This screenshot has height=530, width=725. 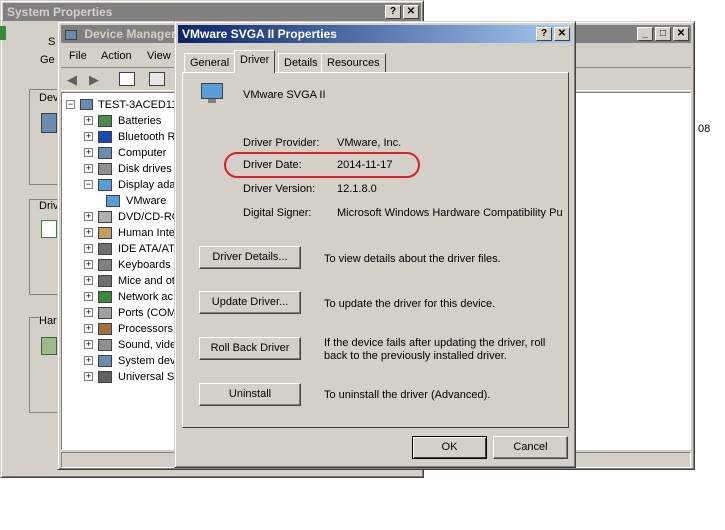 What do you see at coordinates (393, 12) in the screenshot?
I see `help-button: ?` at bounding box center [393, 12].